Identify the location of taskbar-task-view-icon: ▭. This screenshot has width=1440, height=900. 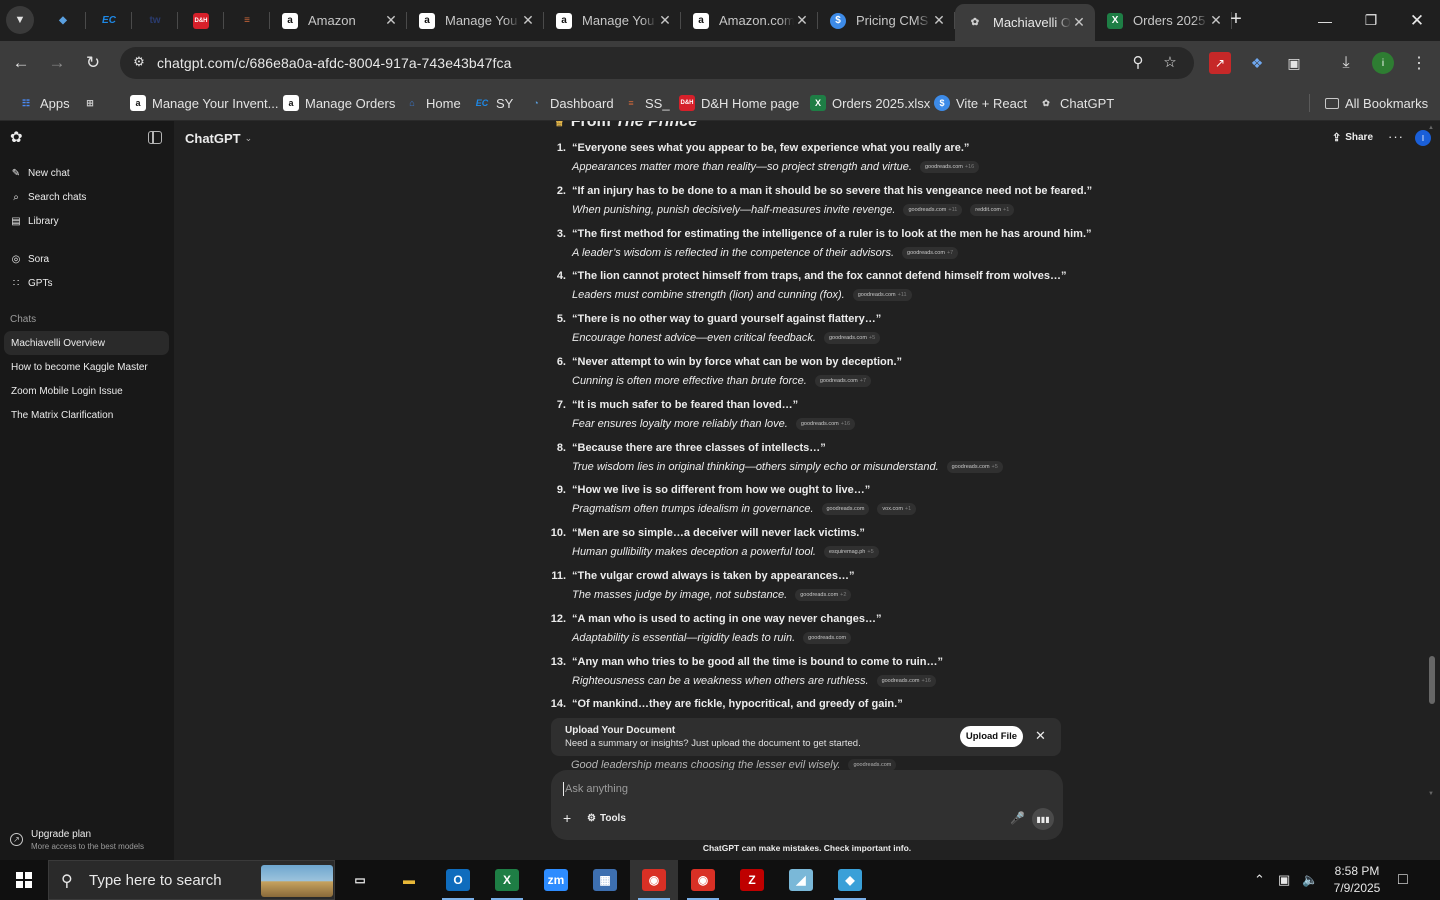
(360, 880).